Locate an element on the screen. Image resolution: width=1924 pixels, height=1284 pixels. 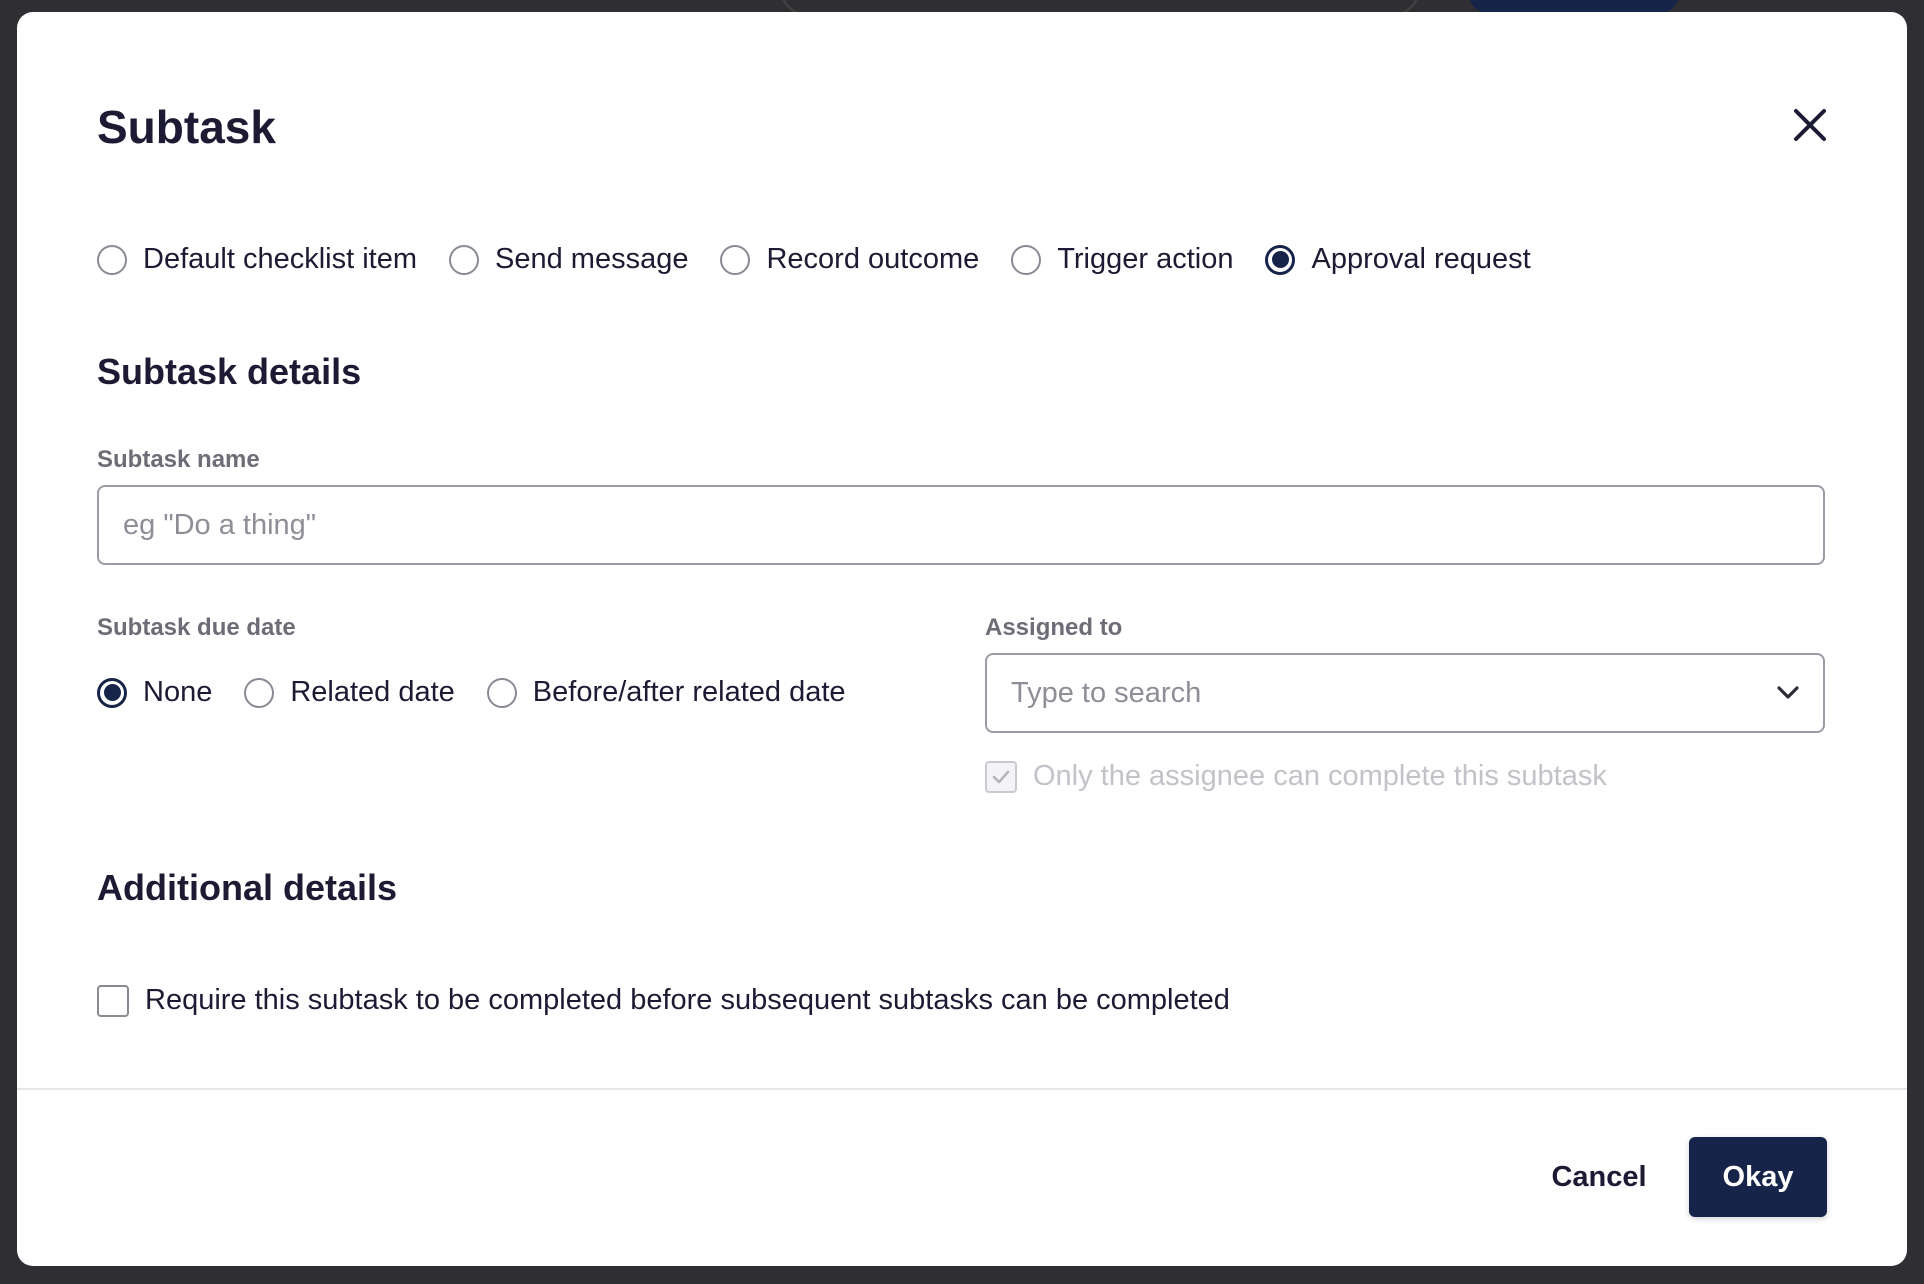
chevron-down-icon is located at coordinates (1788, 692).